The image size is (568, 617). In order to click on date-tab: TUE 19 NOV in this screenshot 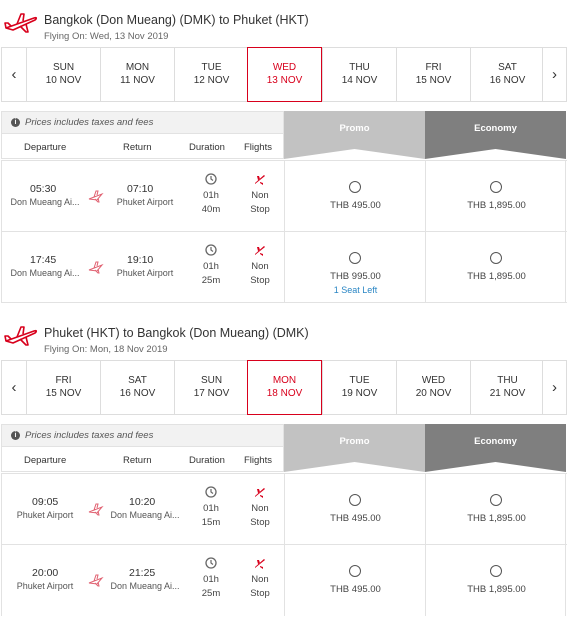, I will do `click(359, 387)`.